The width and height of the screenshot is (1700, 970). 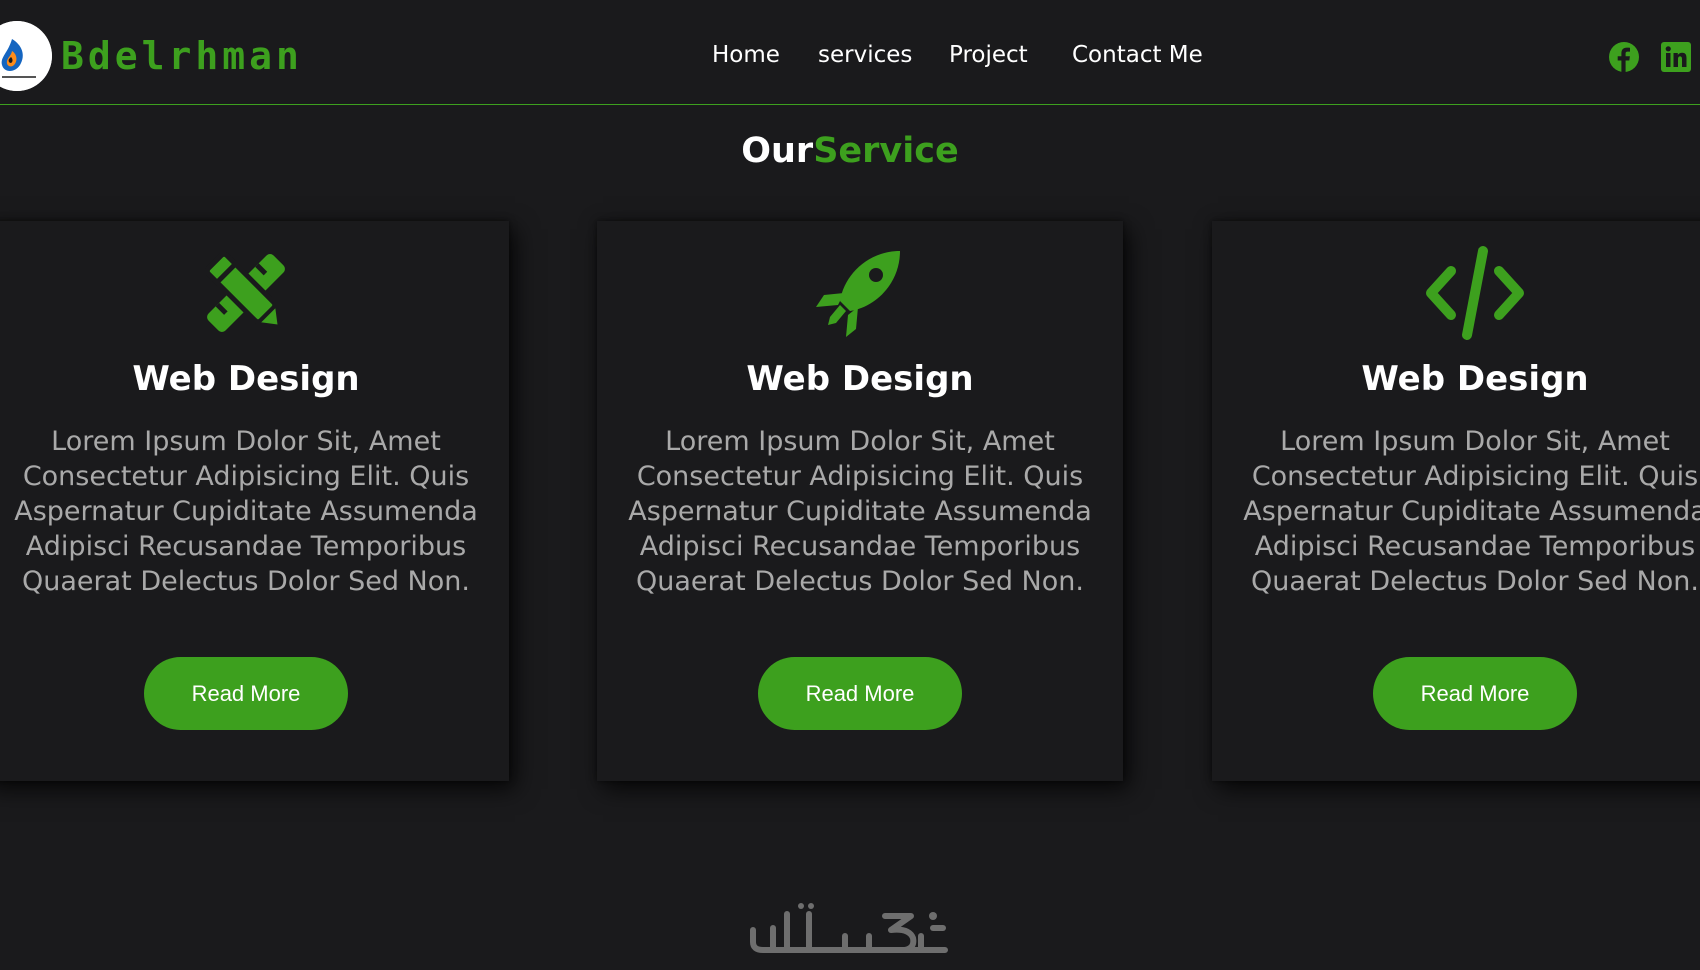 What do you see at coordinates (858, 294) in the screenshot?
I see `rocket-icon` at bounding box center [858, 294].